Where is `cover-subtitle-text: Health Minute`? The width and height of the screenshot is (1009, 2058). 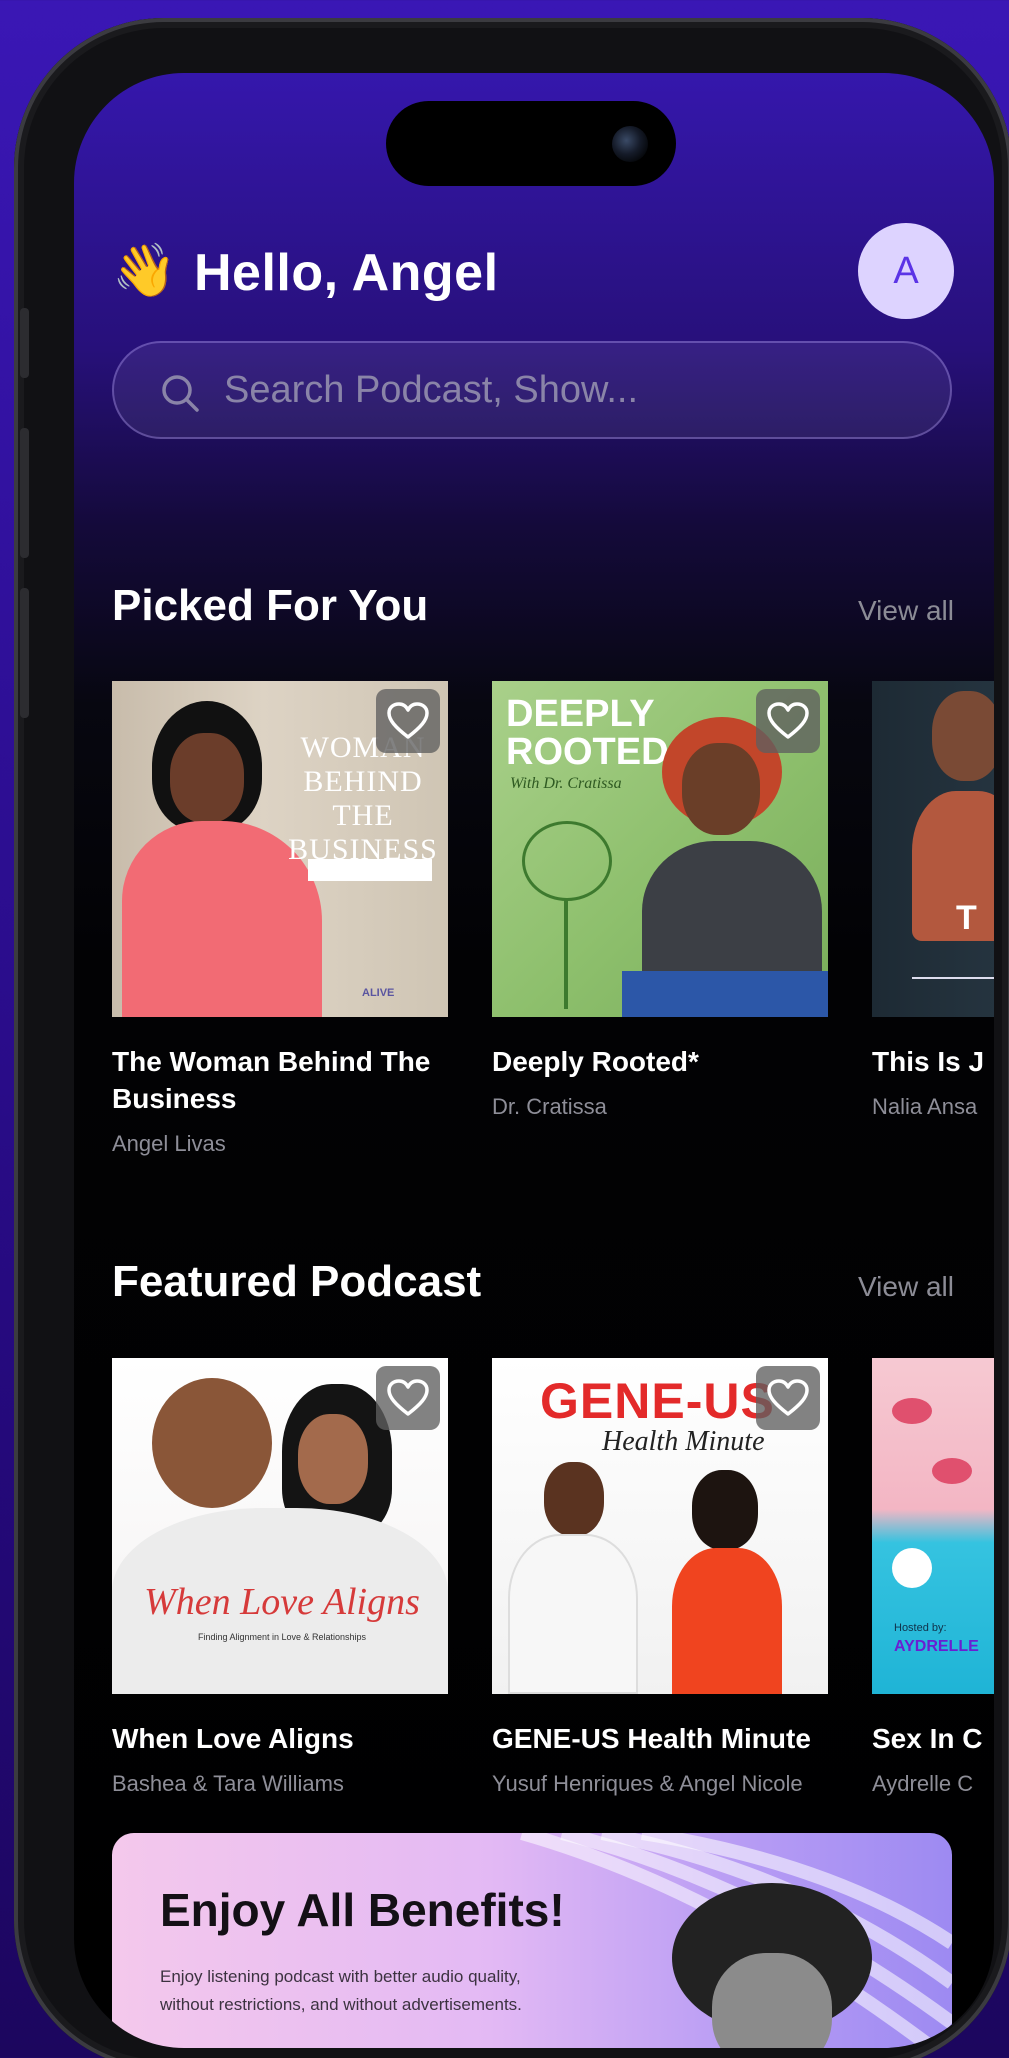
cover-subtitle-text: Health Minute is located at coordinates (683, 1441).